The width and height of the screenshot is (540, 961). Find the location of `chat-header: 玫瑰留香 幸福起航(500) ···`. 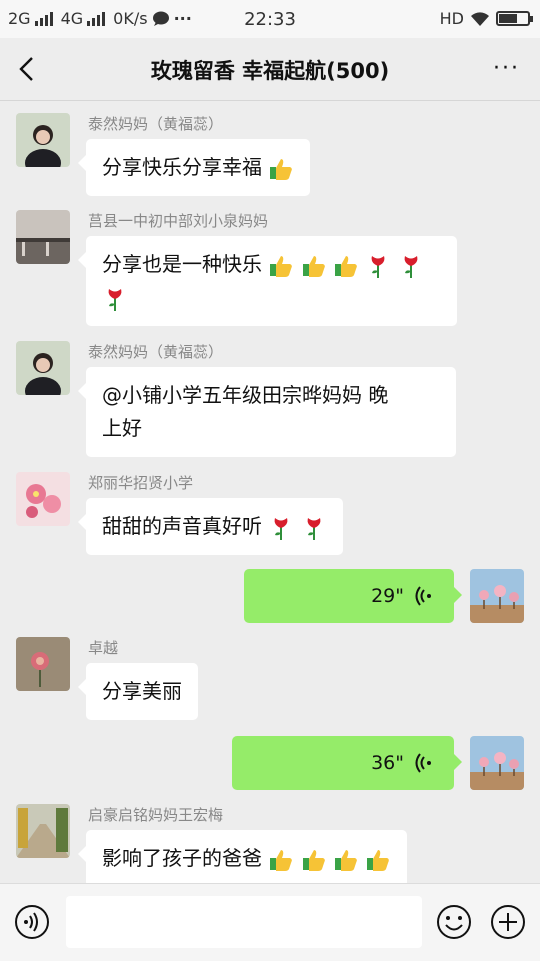

chat-header: 玫瑰留香 幸福起航(500) ··· is located at coordinates (270, 69).